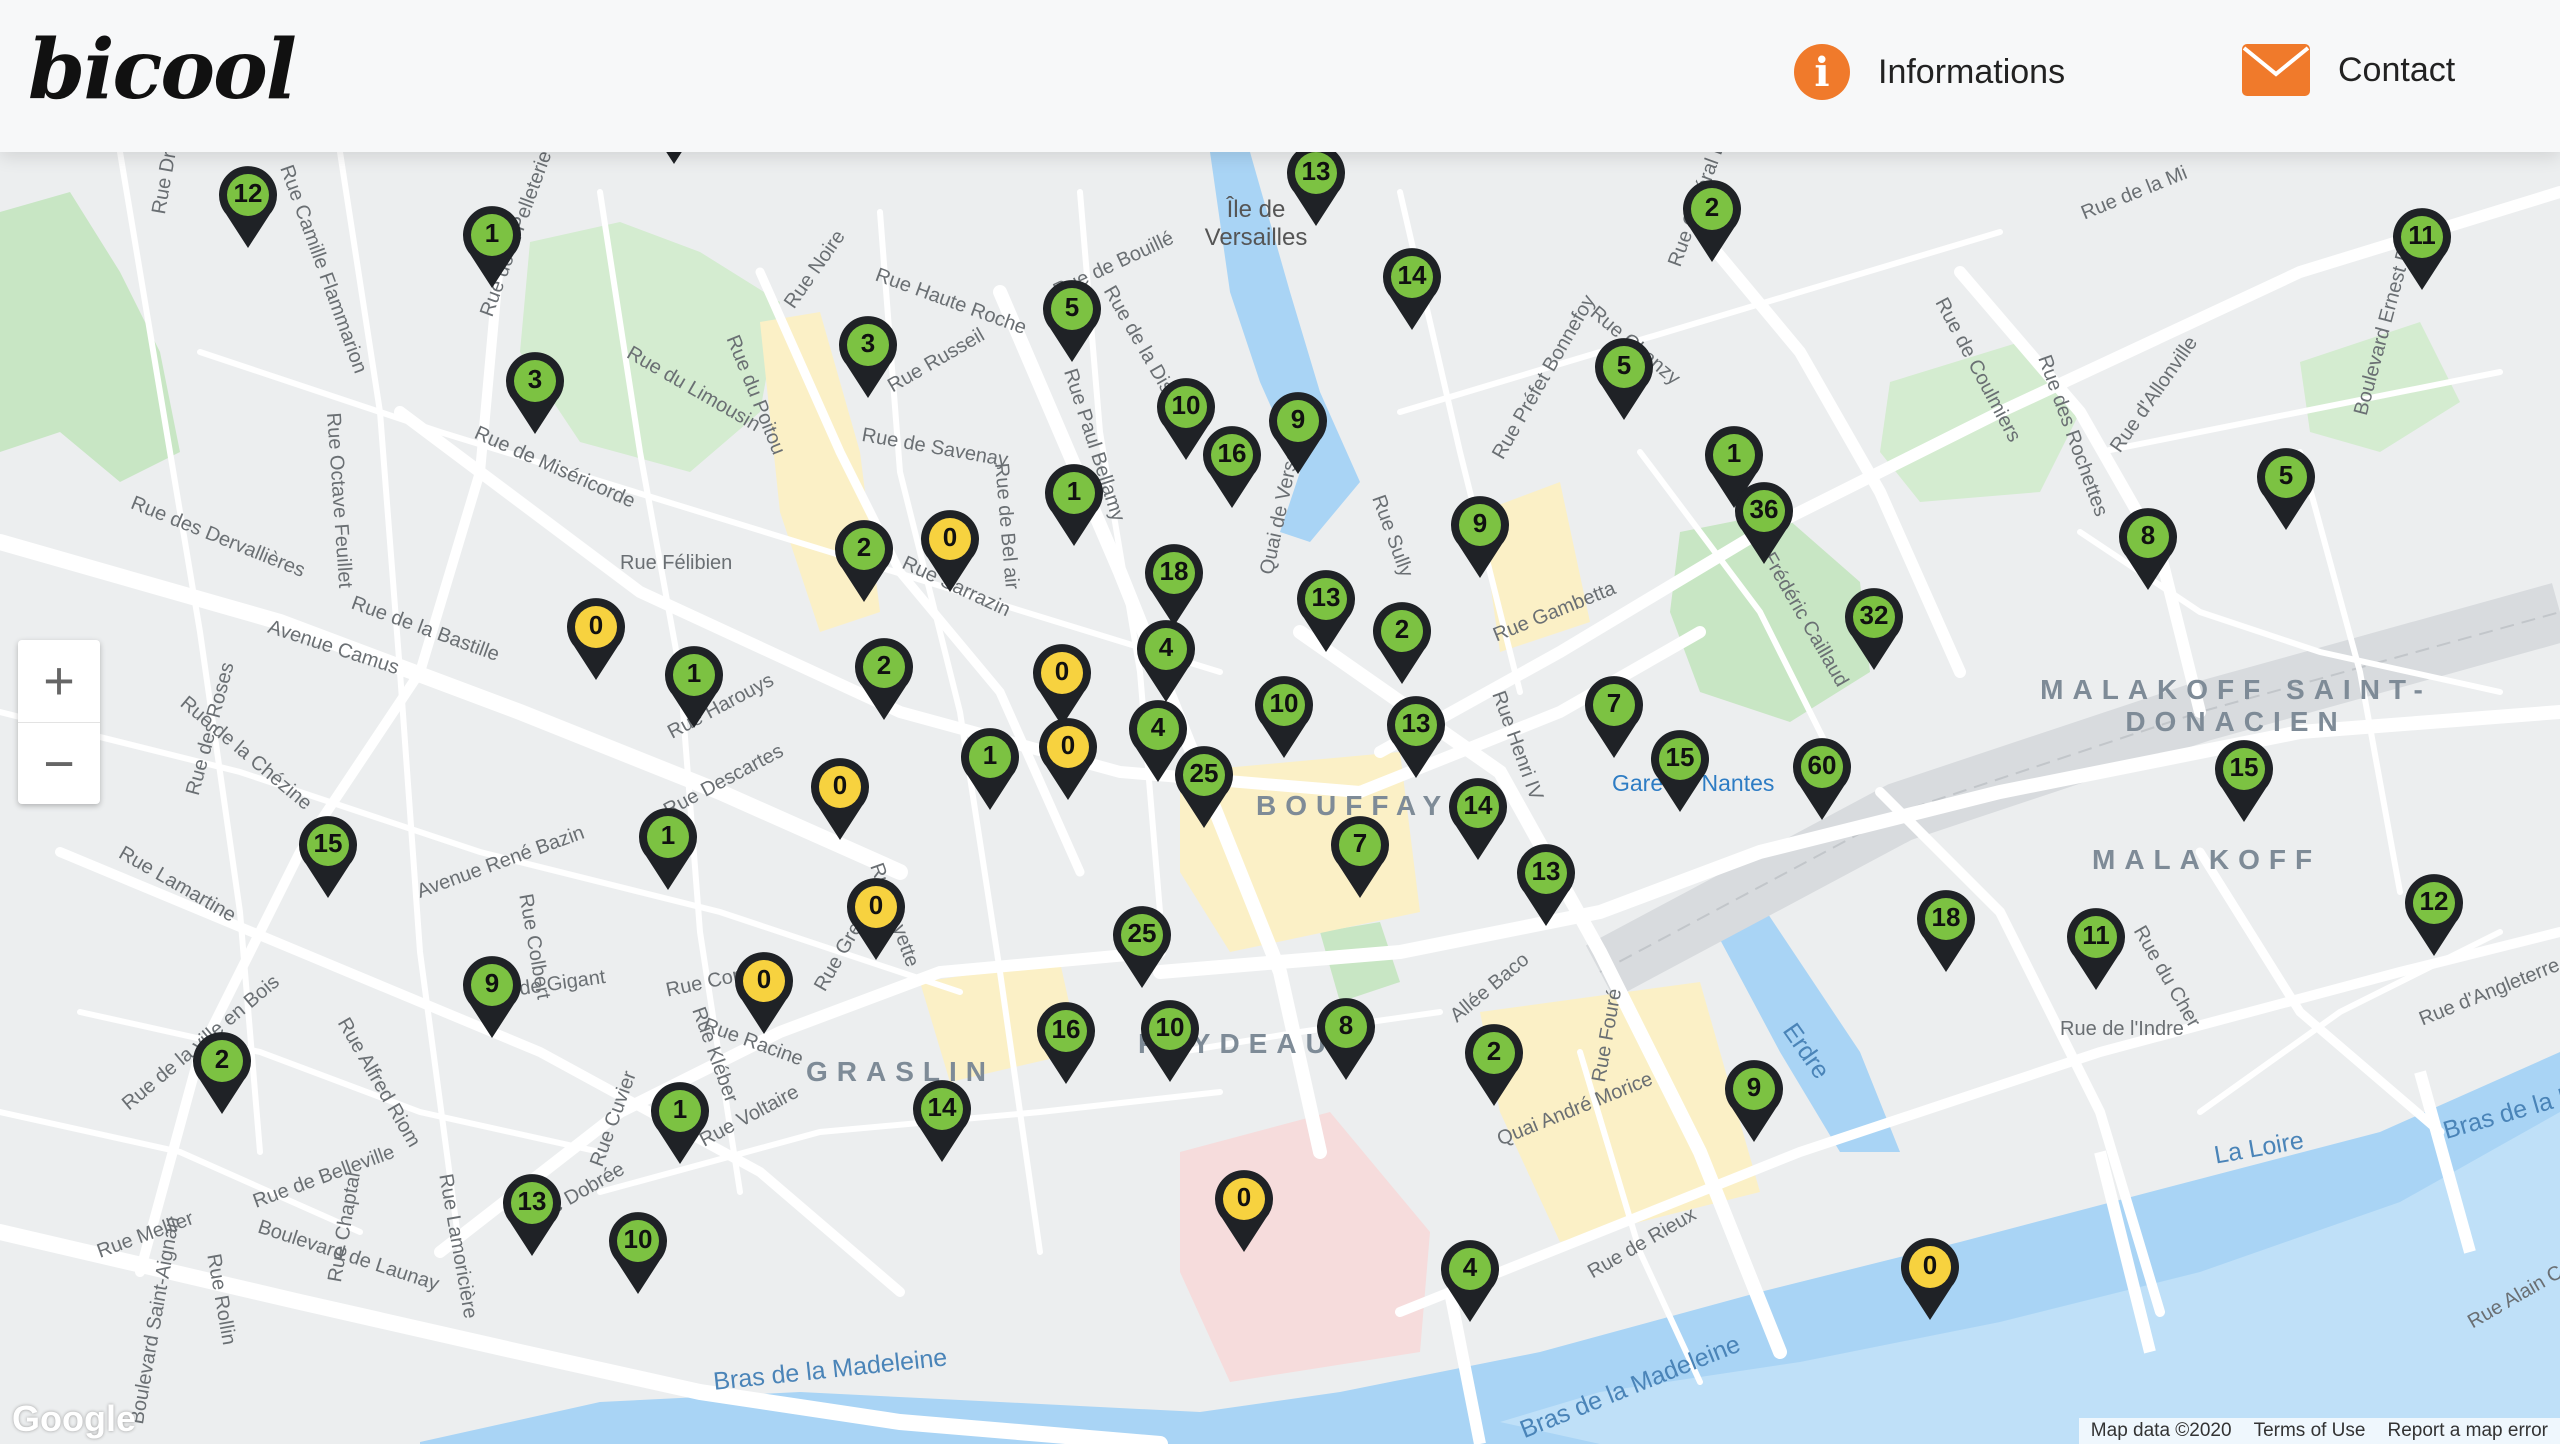  I want to click on station-marker: 32, so click(1874, 628).